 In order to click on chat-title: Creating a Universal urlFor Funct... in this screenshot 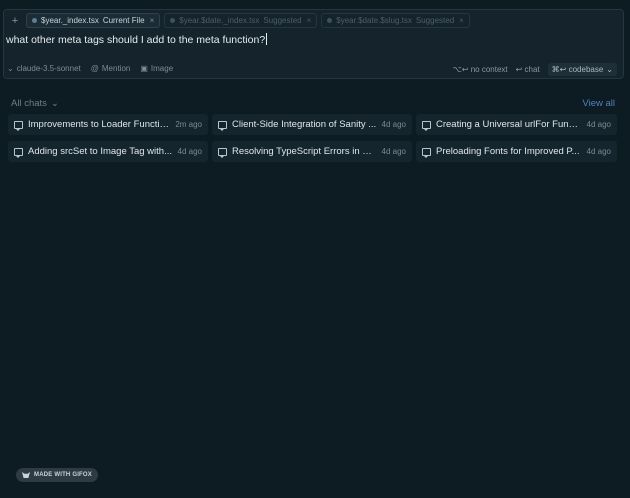, I will do `click(509, 124)`.